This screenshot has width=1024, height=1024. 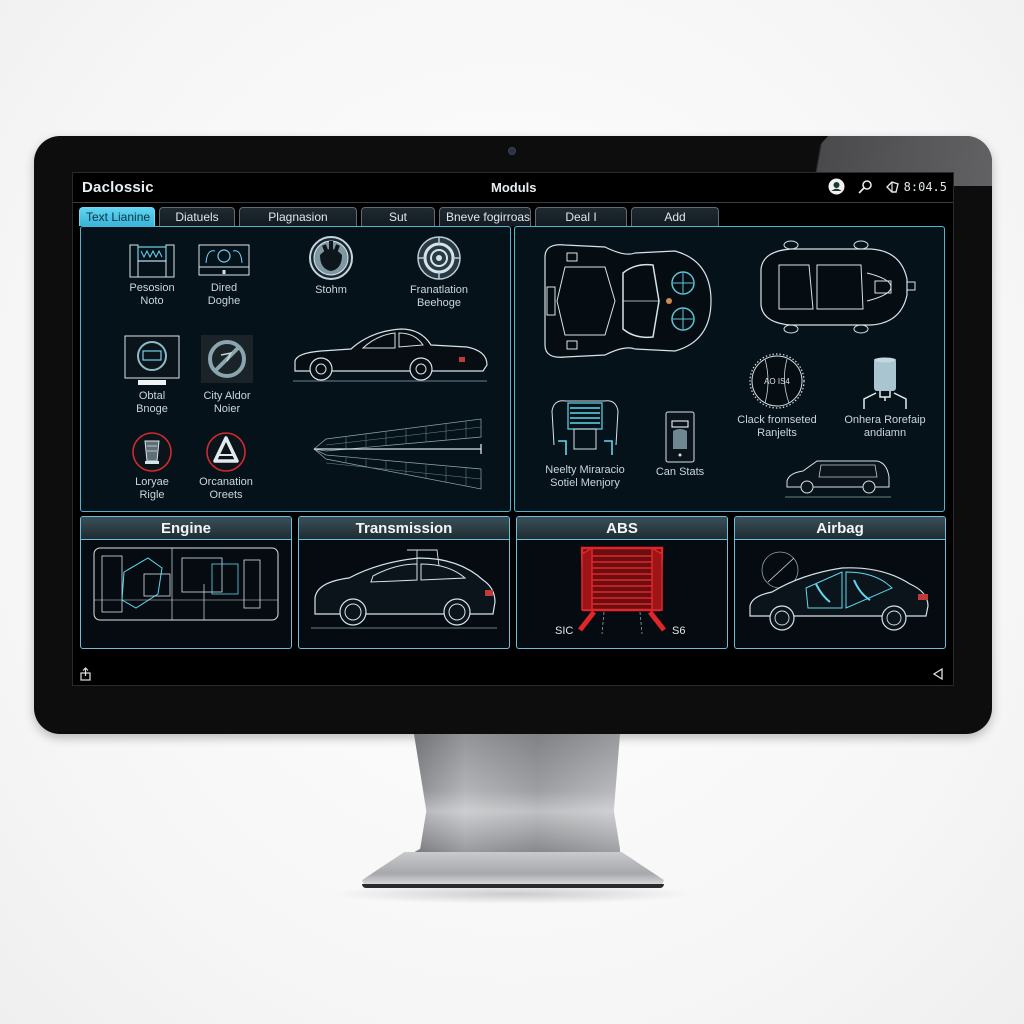 What do you see at coordinates (675, 216) in the screenshot?
I see `tab-add: Add` at bounding box center [675, 216].